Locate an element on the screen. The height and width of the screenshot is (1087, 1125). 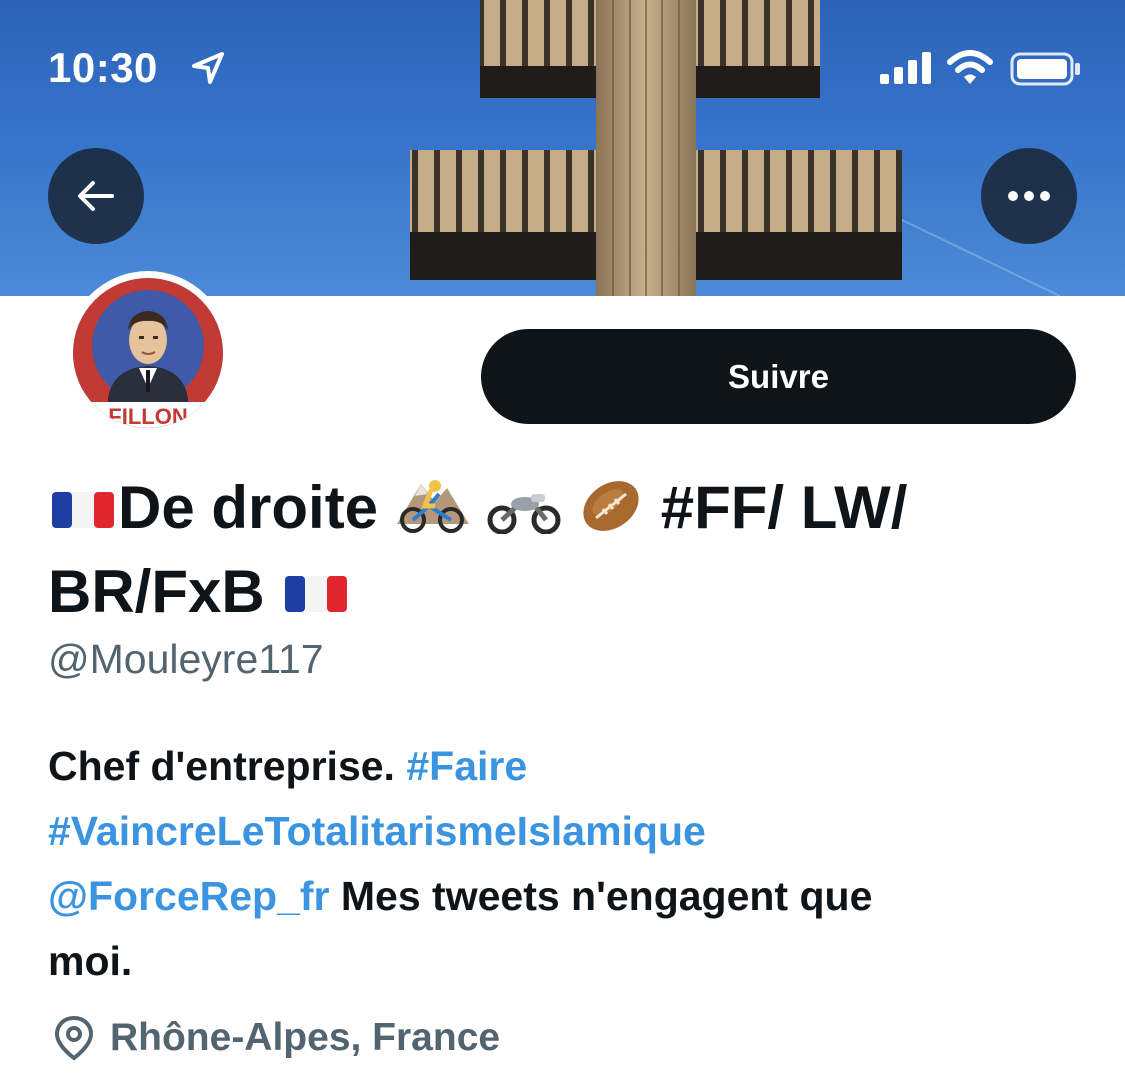
avatar-image: FILLON is located at coordinates (148, 353).